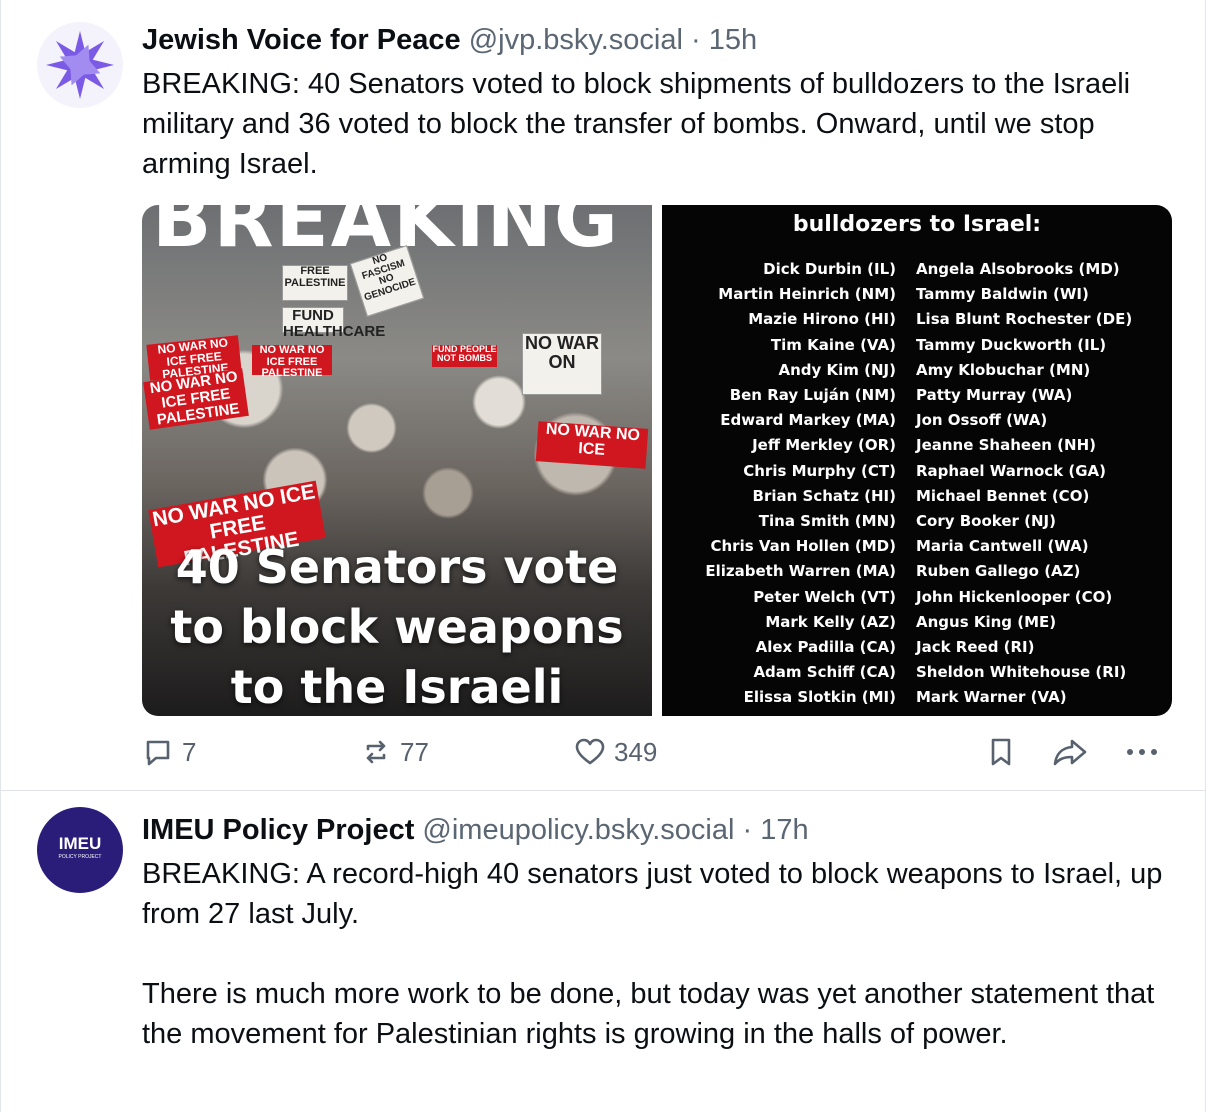  What do you see at coordinates (733, 40) in the screenshot?
I see `post-time: 15h` at bounding box center [733, 40].